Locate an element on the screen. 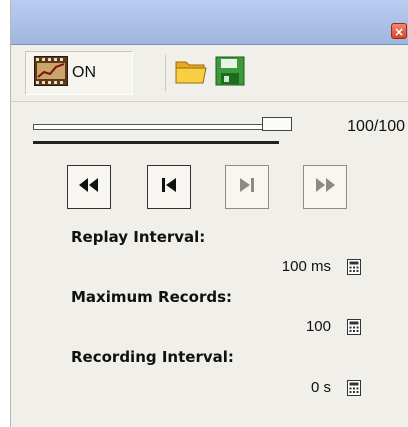  max-records-label: Maximum Records: is located at coordinates (152, 297).